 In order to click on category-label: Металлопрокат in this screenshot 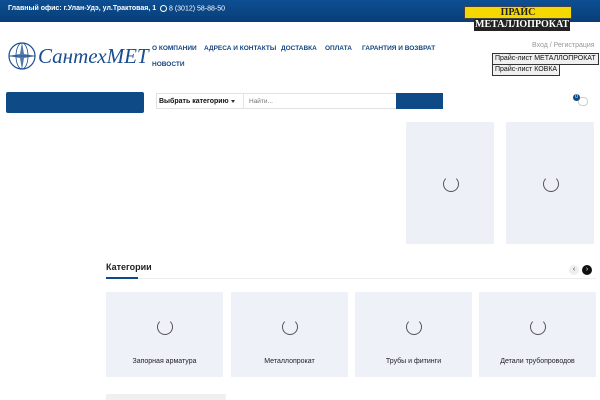, I will do `click(289, 361)`.